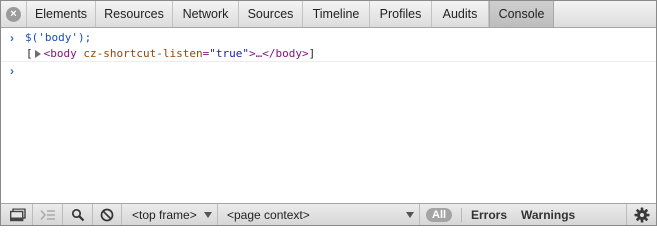 This screenshot has height=240, width=657. I want to click on filter-errors-button: Errors, so click(489, 214).